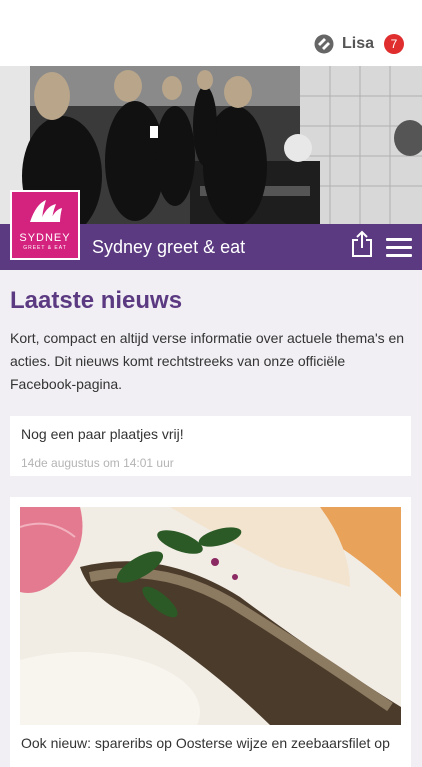 Image resolution: width=422 pixels, height=767 pixels. What do you see at coordinates (45, 225) in the screenshot?
I see `brand-logo: SYDNEY GREET & EAT` at bounding box center [45, 225].